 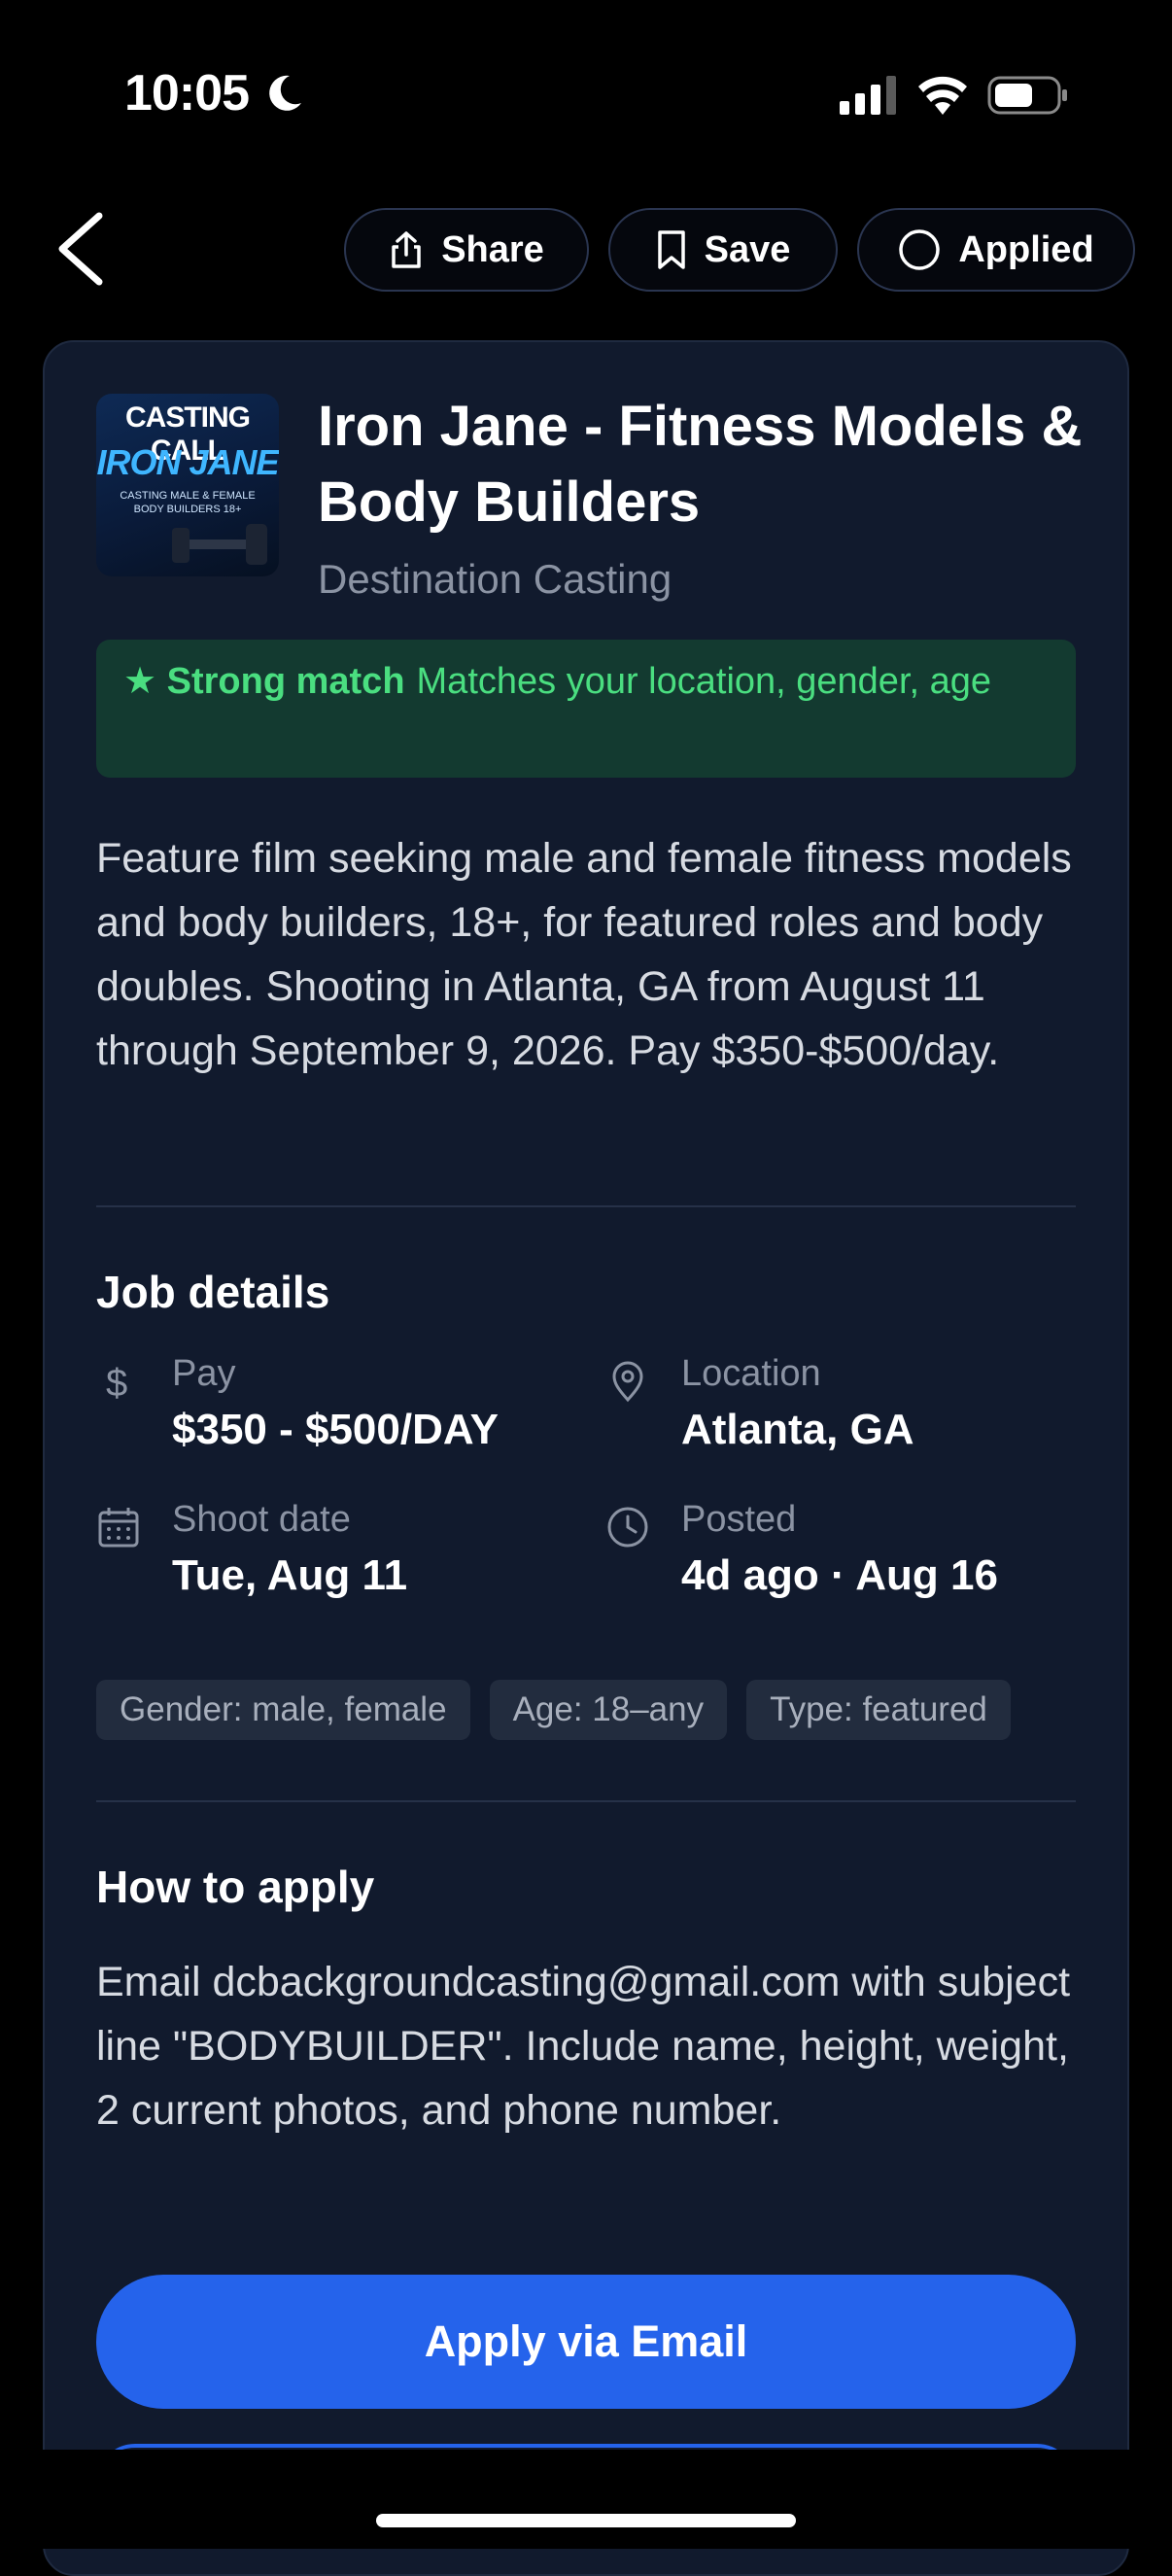 I want to click on share-label: Share, so click(x=493, y=249).